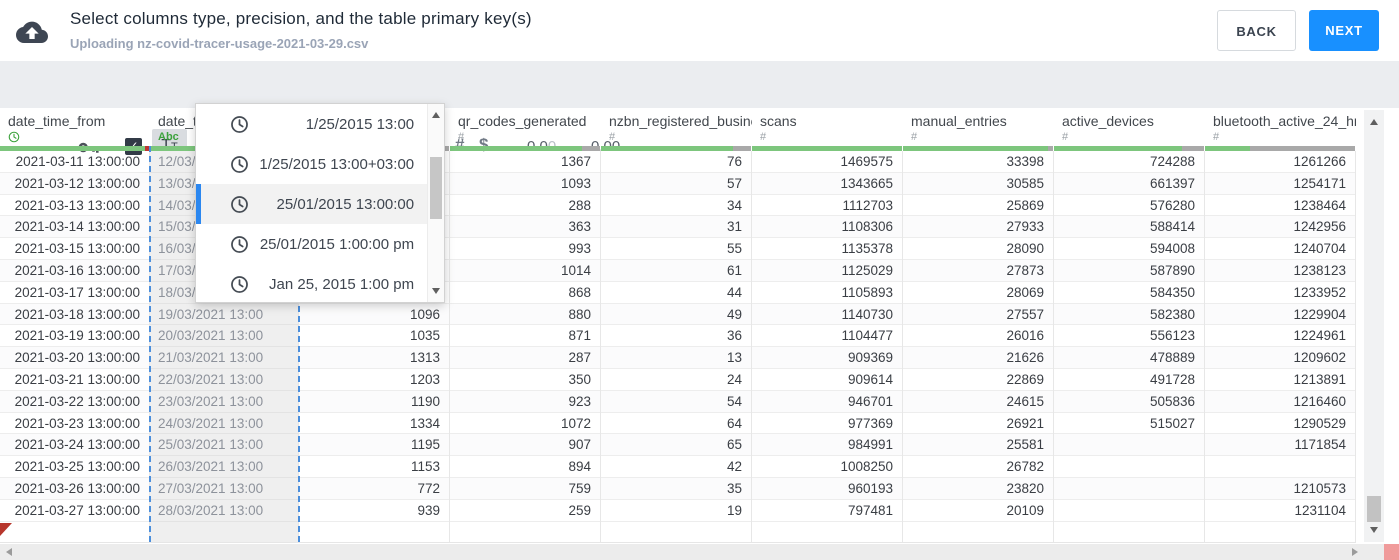 This screenshot has width=1399, height=560. I want to click on table-cell: 939, so click(374, 511).